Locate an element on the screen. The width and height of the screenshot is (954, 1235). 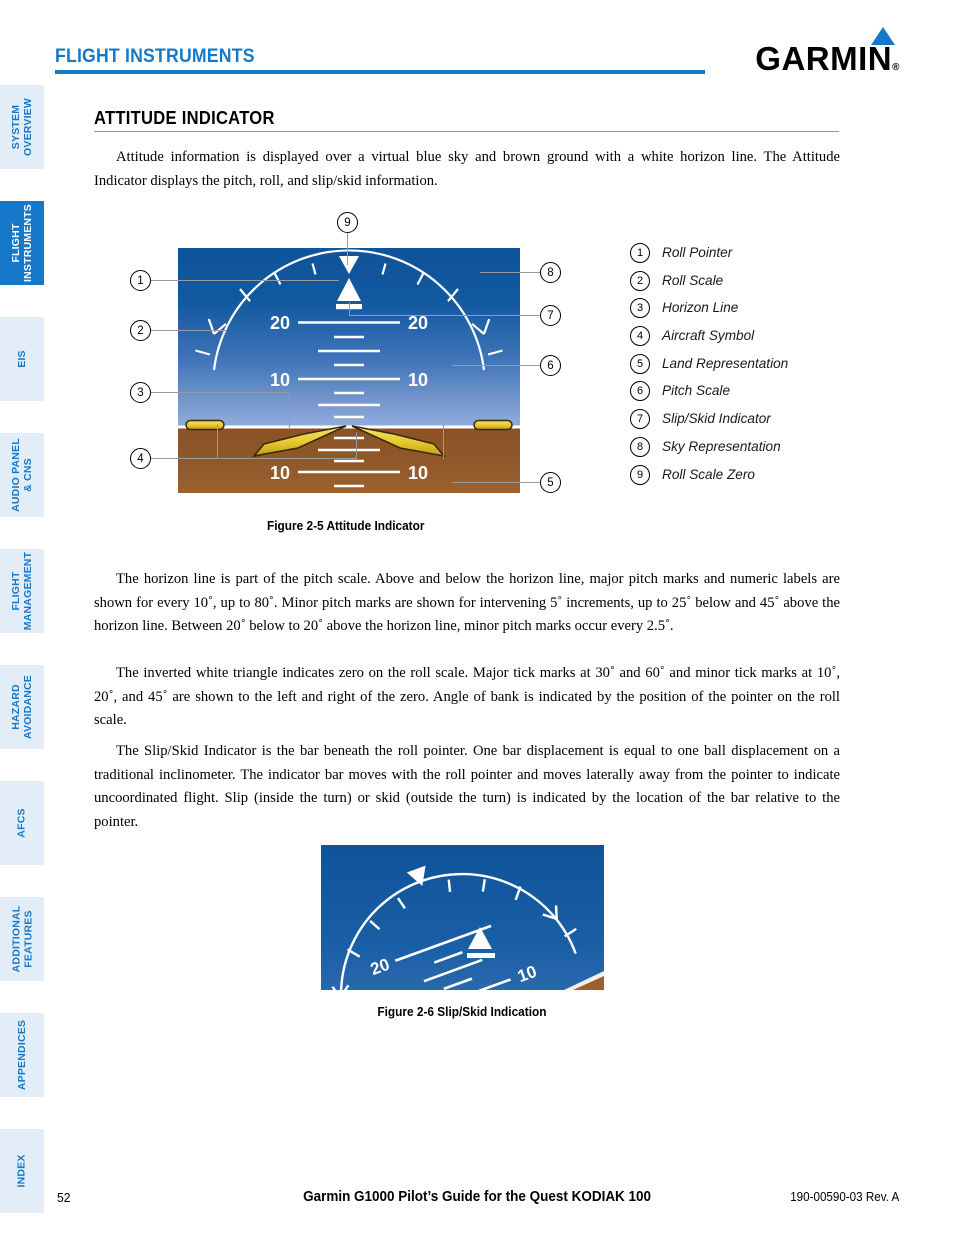
garmin-logo: GARMIN® is located at coordinates (827, 63).